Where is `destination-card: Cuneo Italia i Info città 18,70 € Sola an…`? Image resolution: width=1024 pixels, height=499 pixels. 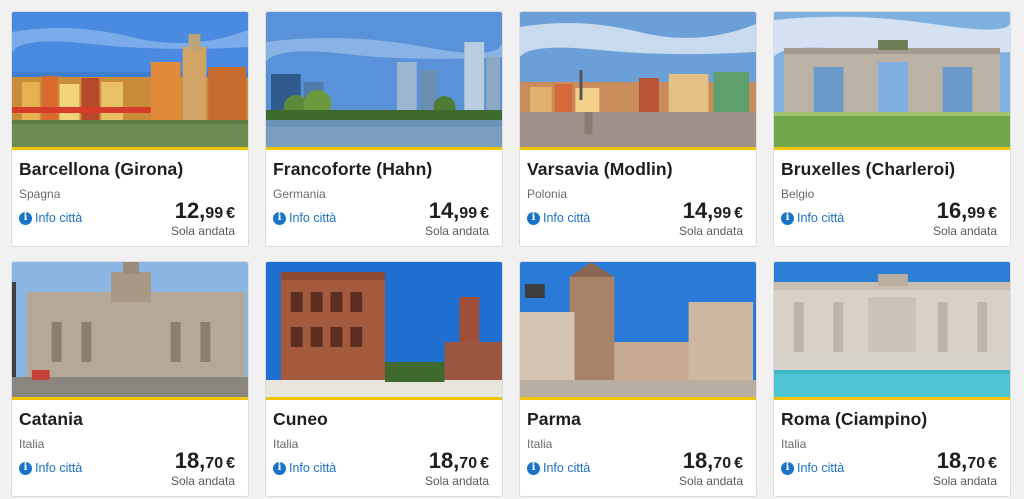 destination-card: Cuneo Italia i Info città 18,70 € Sola an… is located at coordinates (384, 379).